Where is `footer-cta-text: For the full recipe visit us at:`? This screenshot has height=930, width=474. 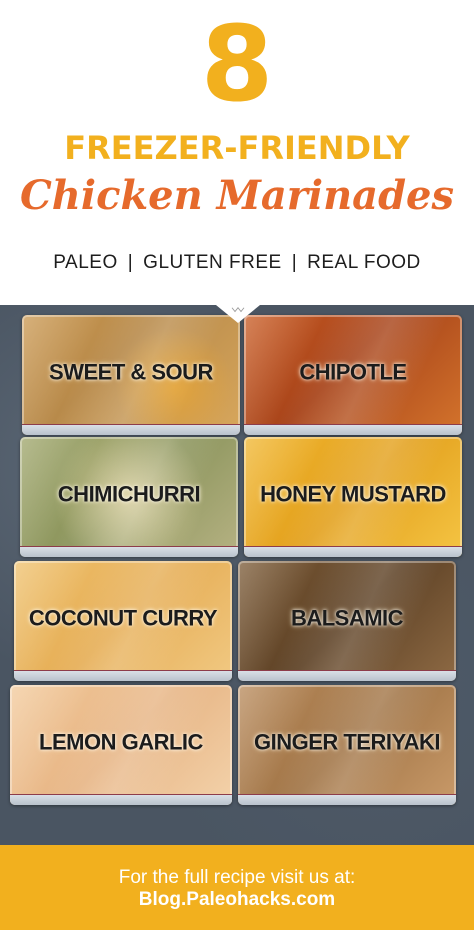 footer-cta-text: For the full recipe visit us at: is located at coordinates (237, 877).